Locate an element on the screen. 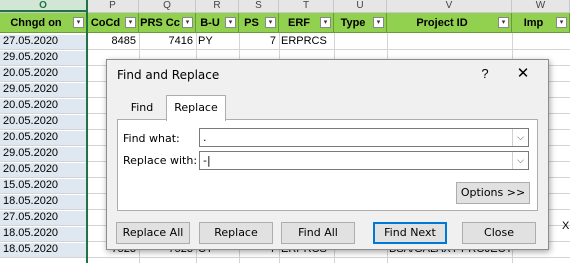 This screenshot has width=570, height=263. find-what-combo: . ⌵ is located at coordinates (364, 137).